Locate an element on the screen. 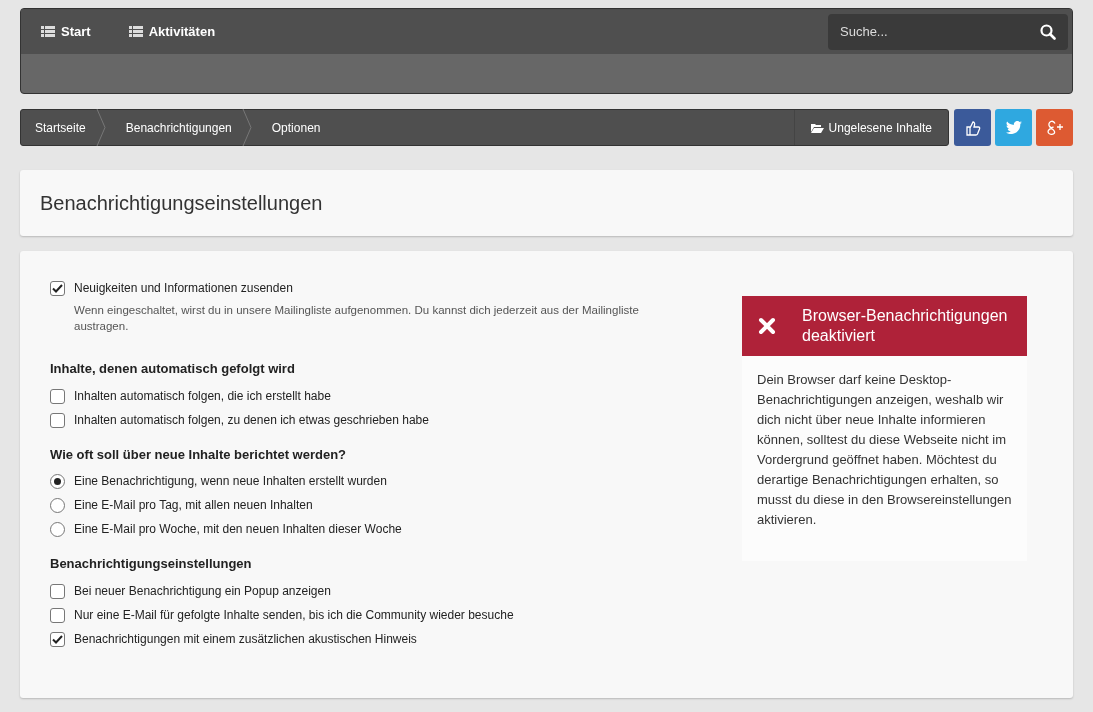 The width and height of the screenshot is (1093, 712). breadcrumb-link: Optionen is located at coordinates (291, 127).